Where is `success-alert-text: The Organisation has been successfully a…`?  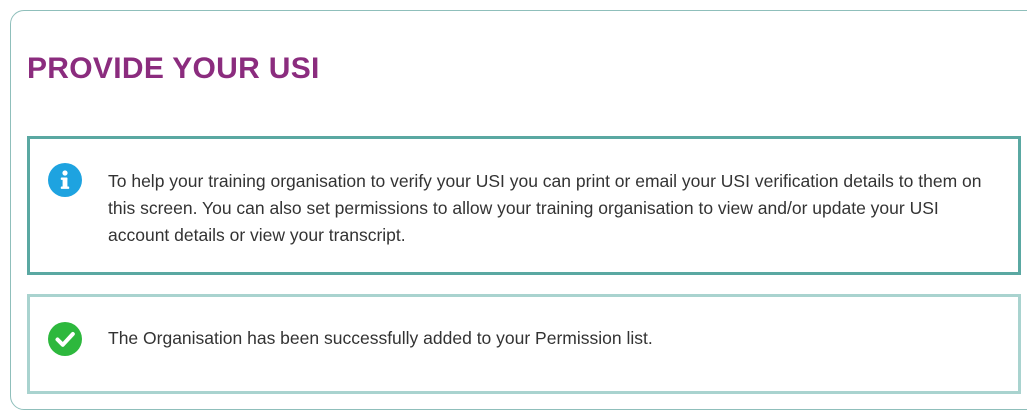 success-alert-text: The Organisation has been successfully a… is located at coordinates (380, 338).